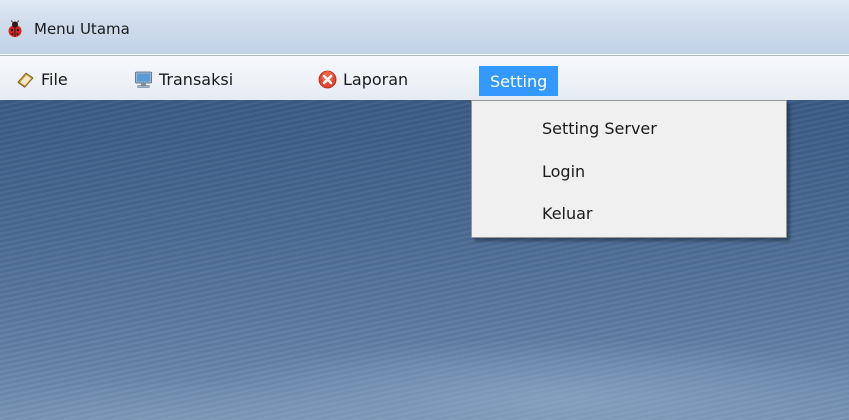 This screenshot has width=849, height=420. Describe the element at coordinates (424, 27) in the screenshot. I see `title-bar: Menu Utama` at that location.